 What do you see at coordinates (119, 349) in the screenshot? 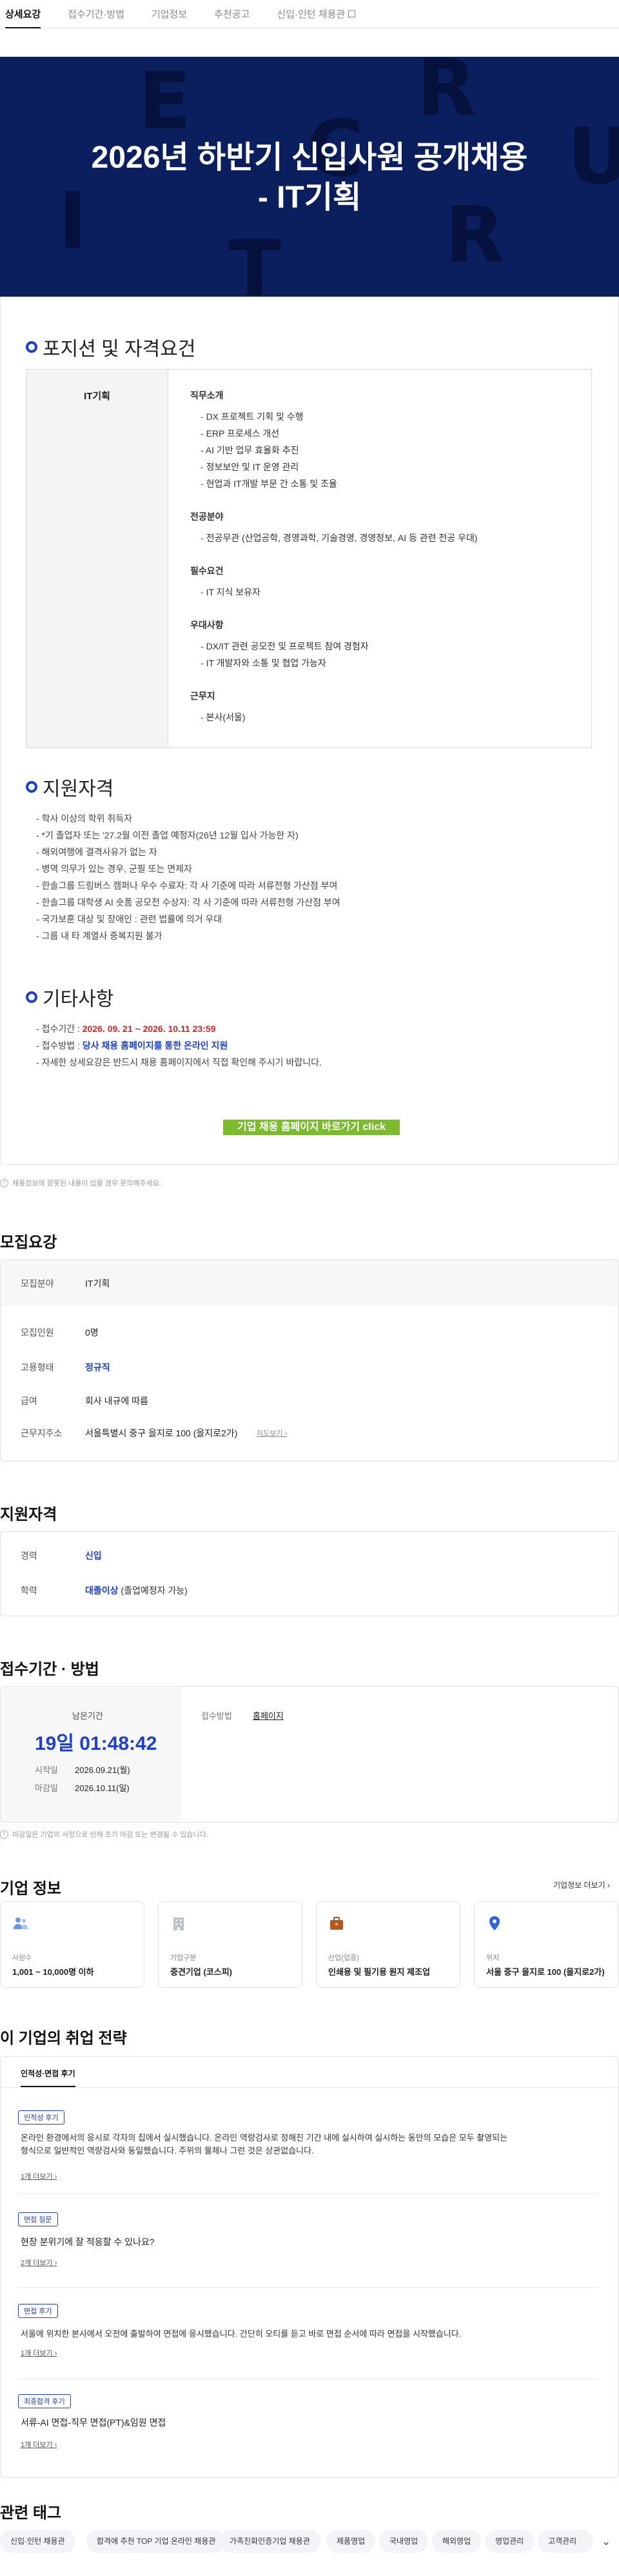
I see `positions-heading-text: 포지션 및 자격요건` at bounding box center [119, 349].